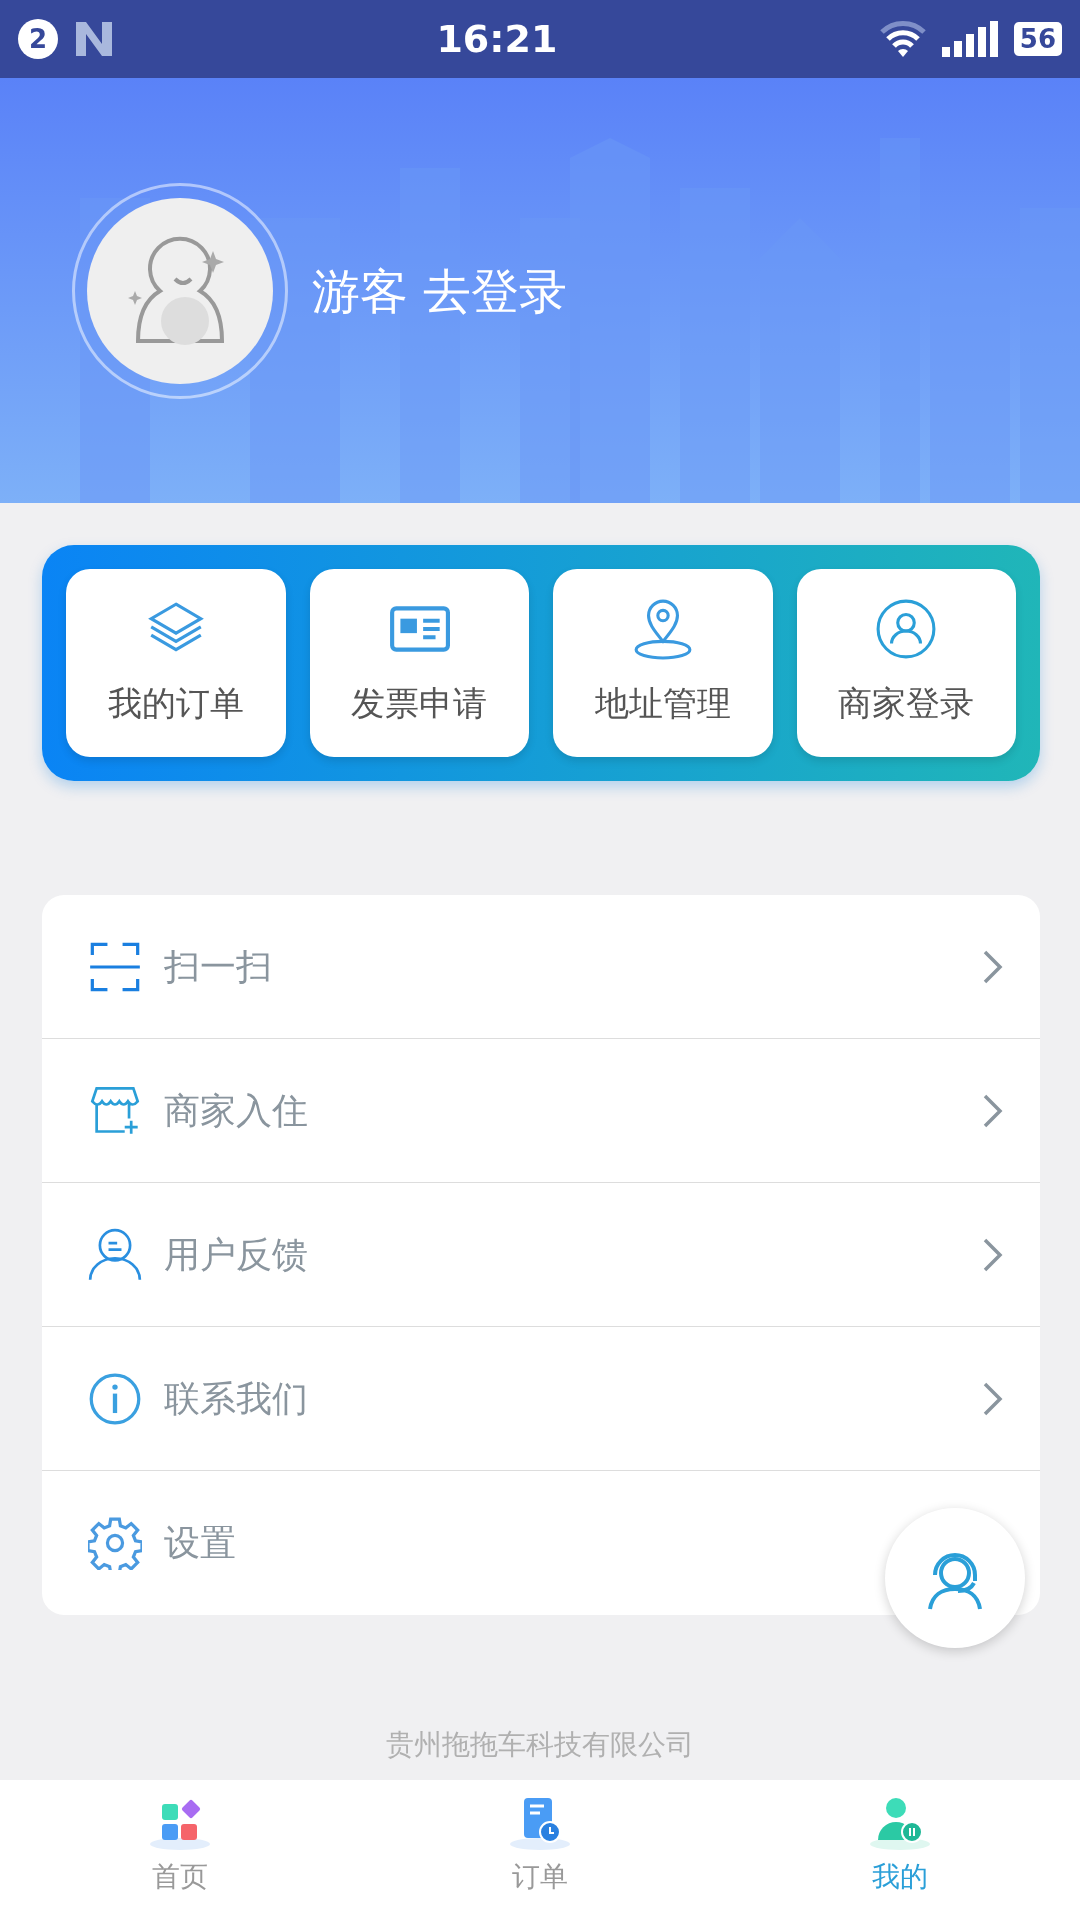  What do you see at coordinates (38, 39) in the screenshot?
I see `notification-count: 2` at bounding box center [38, 39].